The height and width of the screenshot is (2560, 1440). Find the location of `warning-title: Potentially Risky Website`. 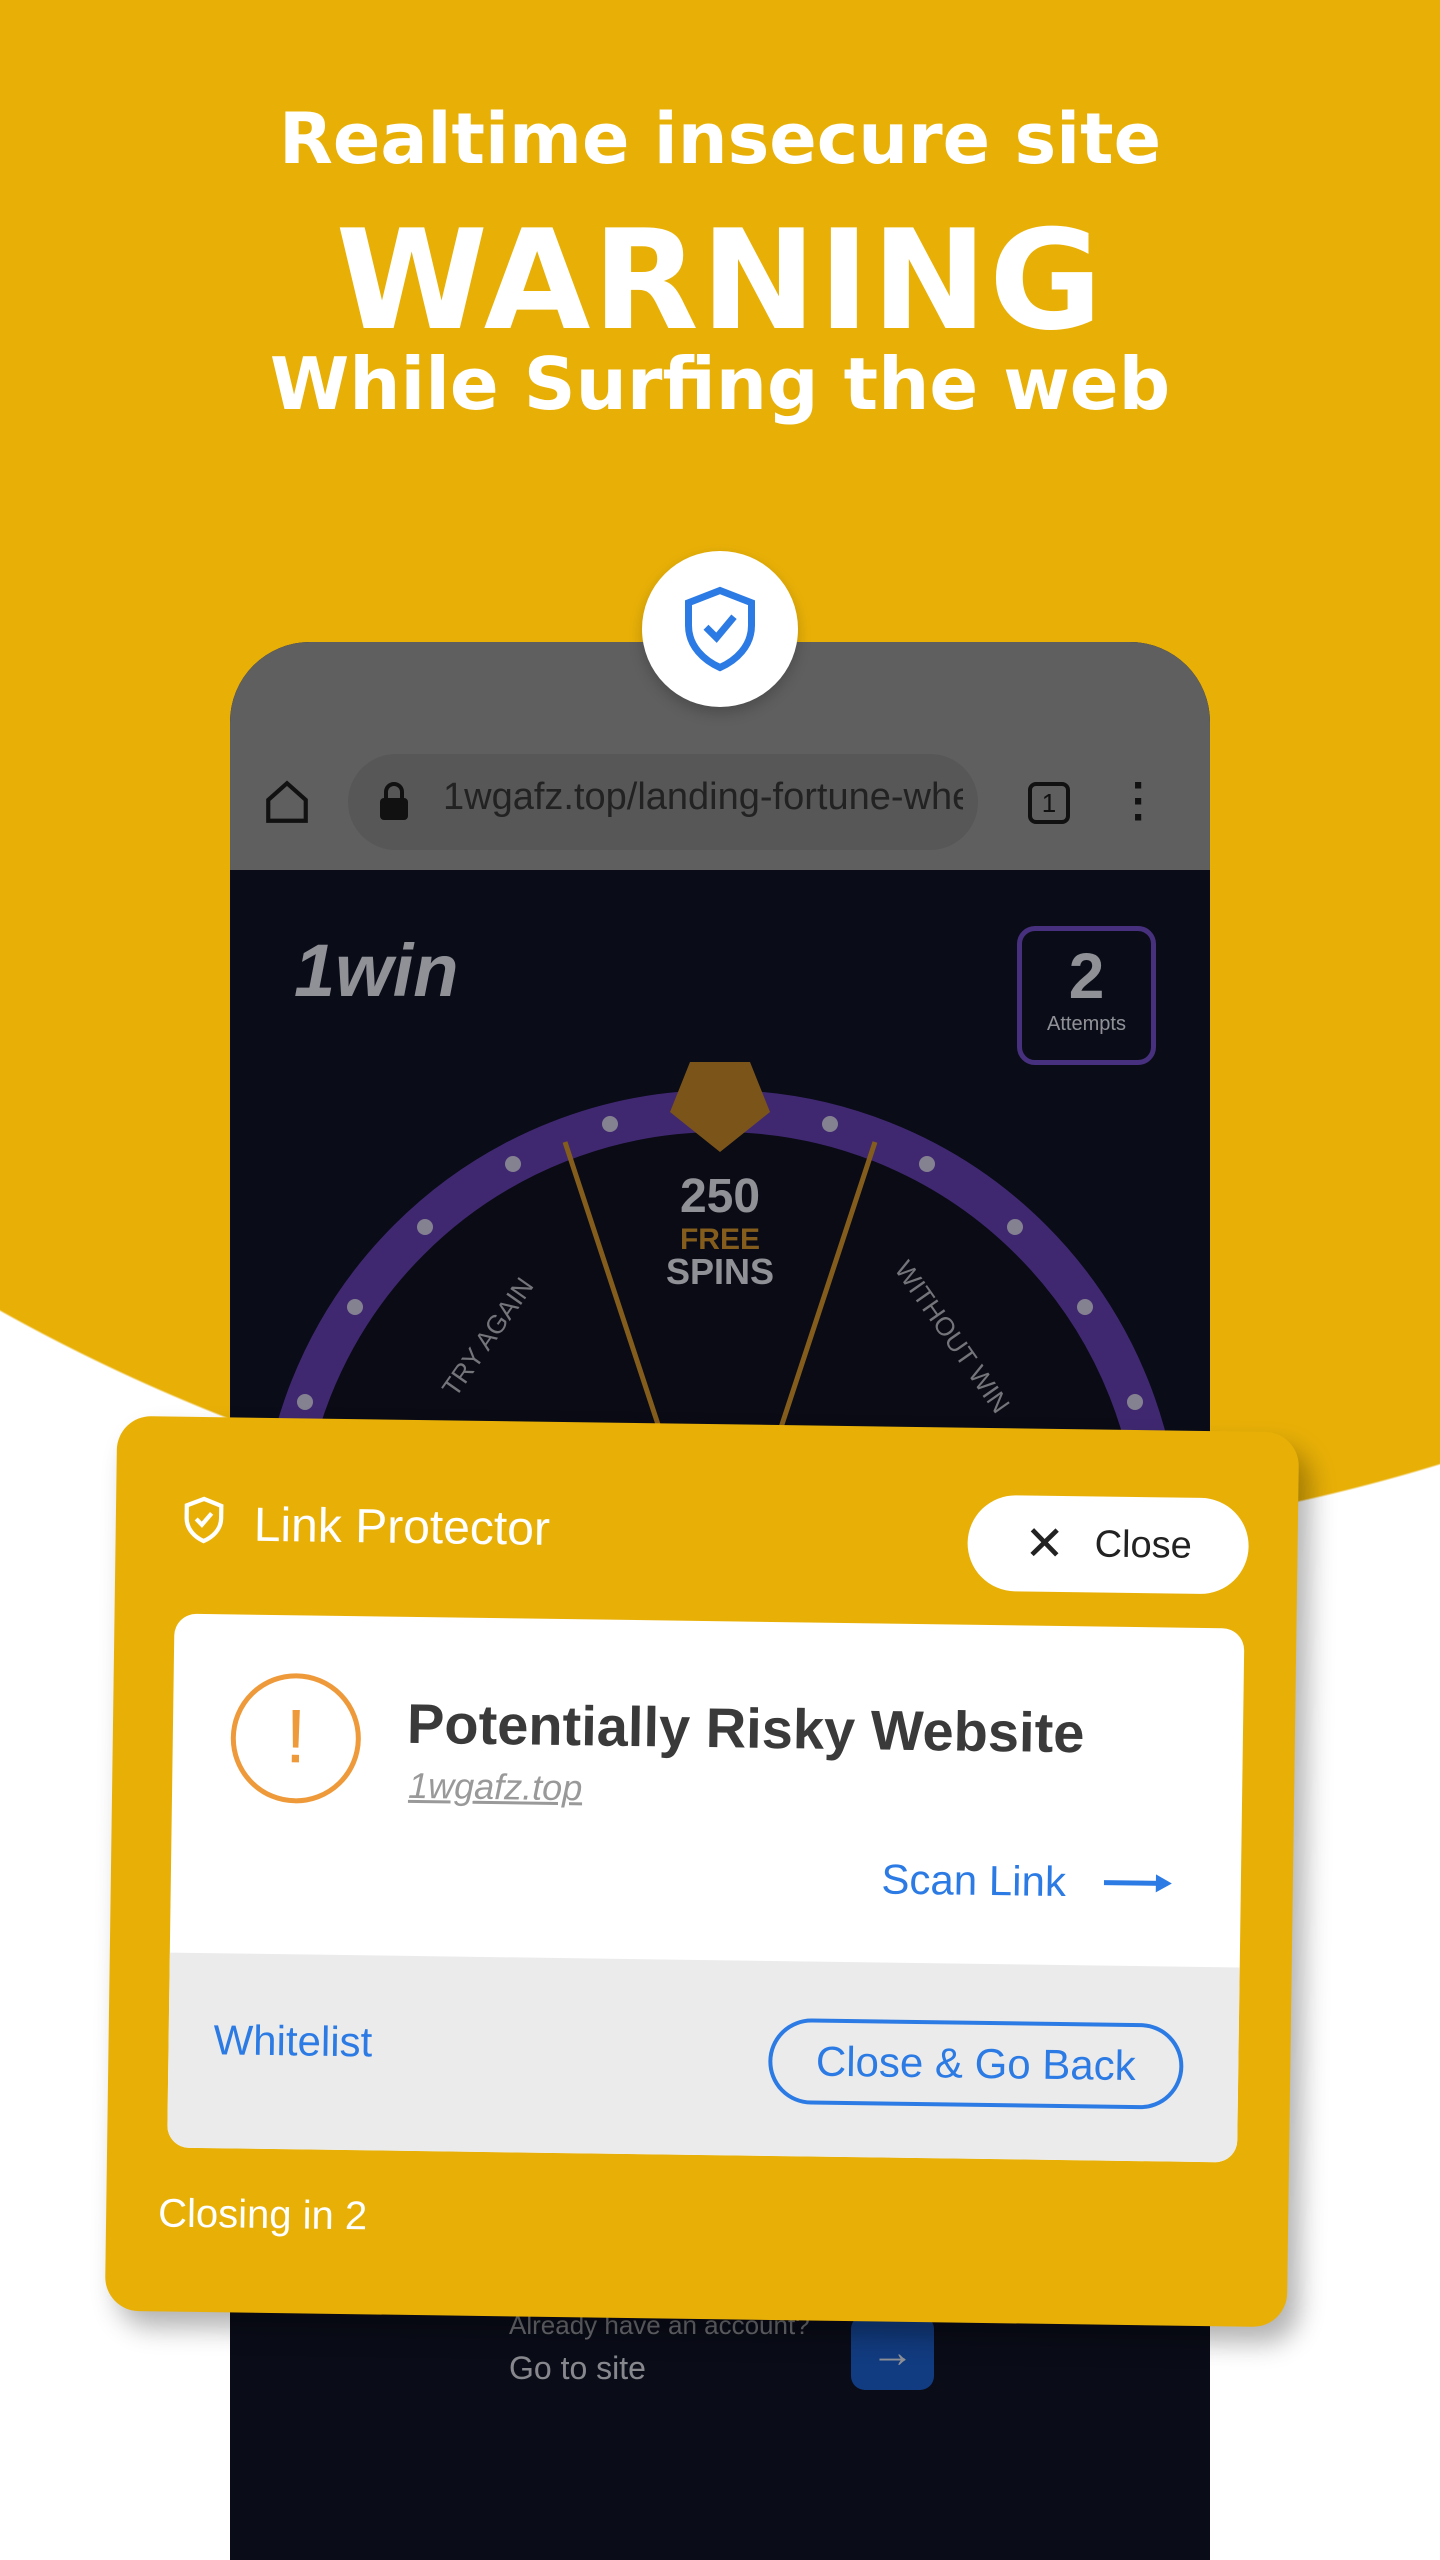

warning-title: Potentially Risky Website is located at coordinates (745, 1728).